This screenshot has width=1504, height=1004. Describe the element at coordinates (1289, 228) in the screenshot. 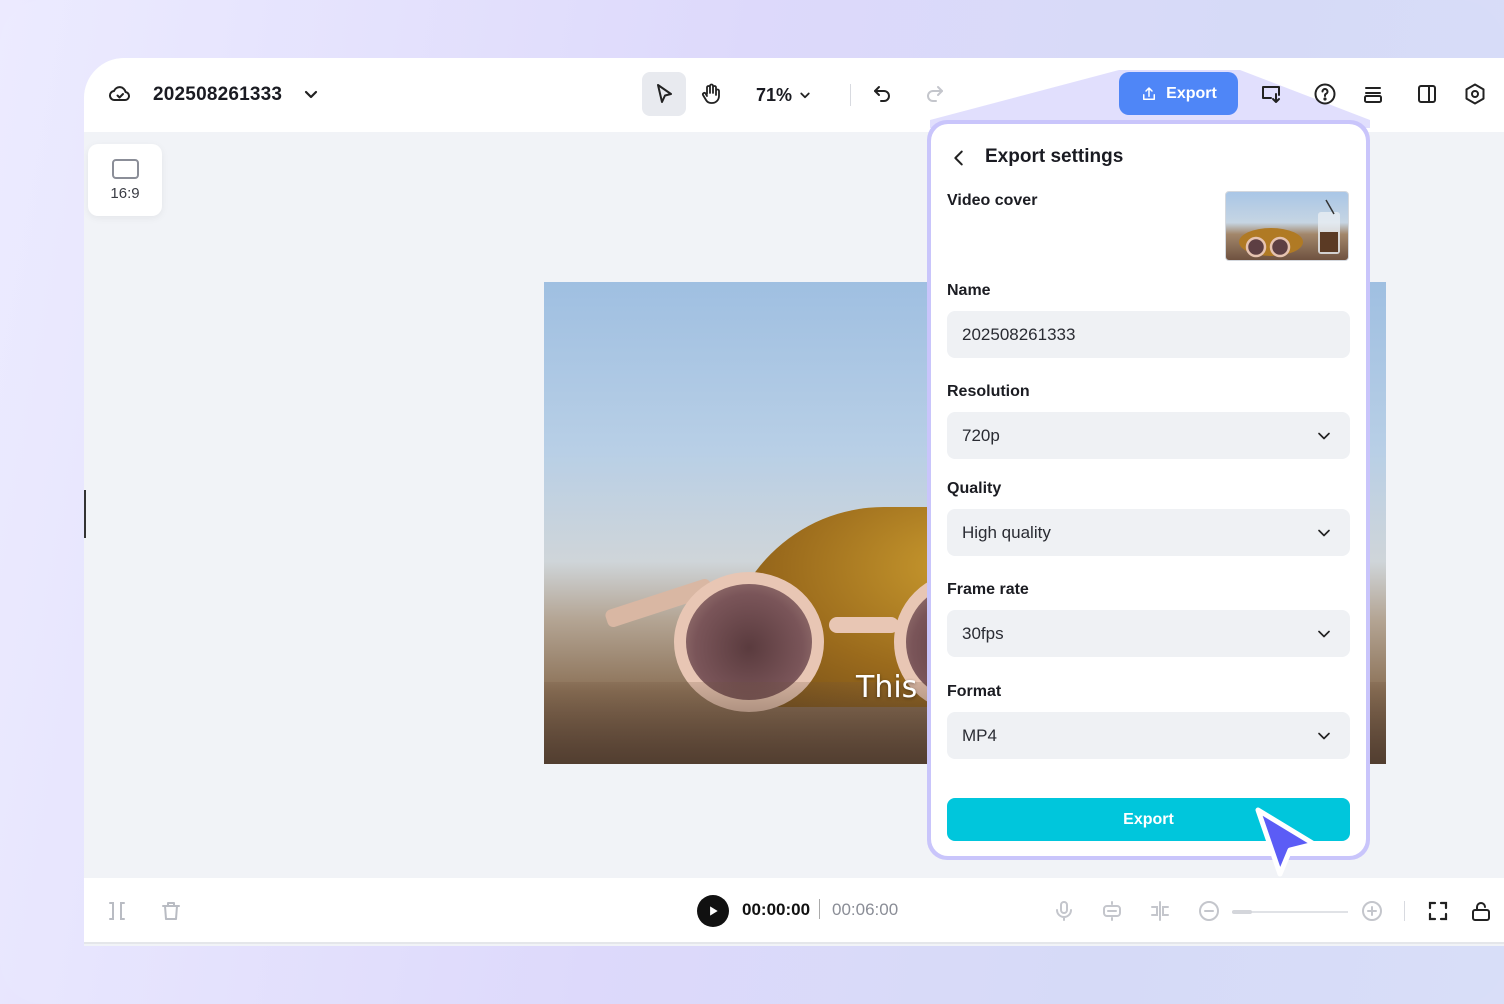

I see `cover-image` at that location.